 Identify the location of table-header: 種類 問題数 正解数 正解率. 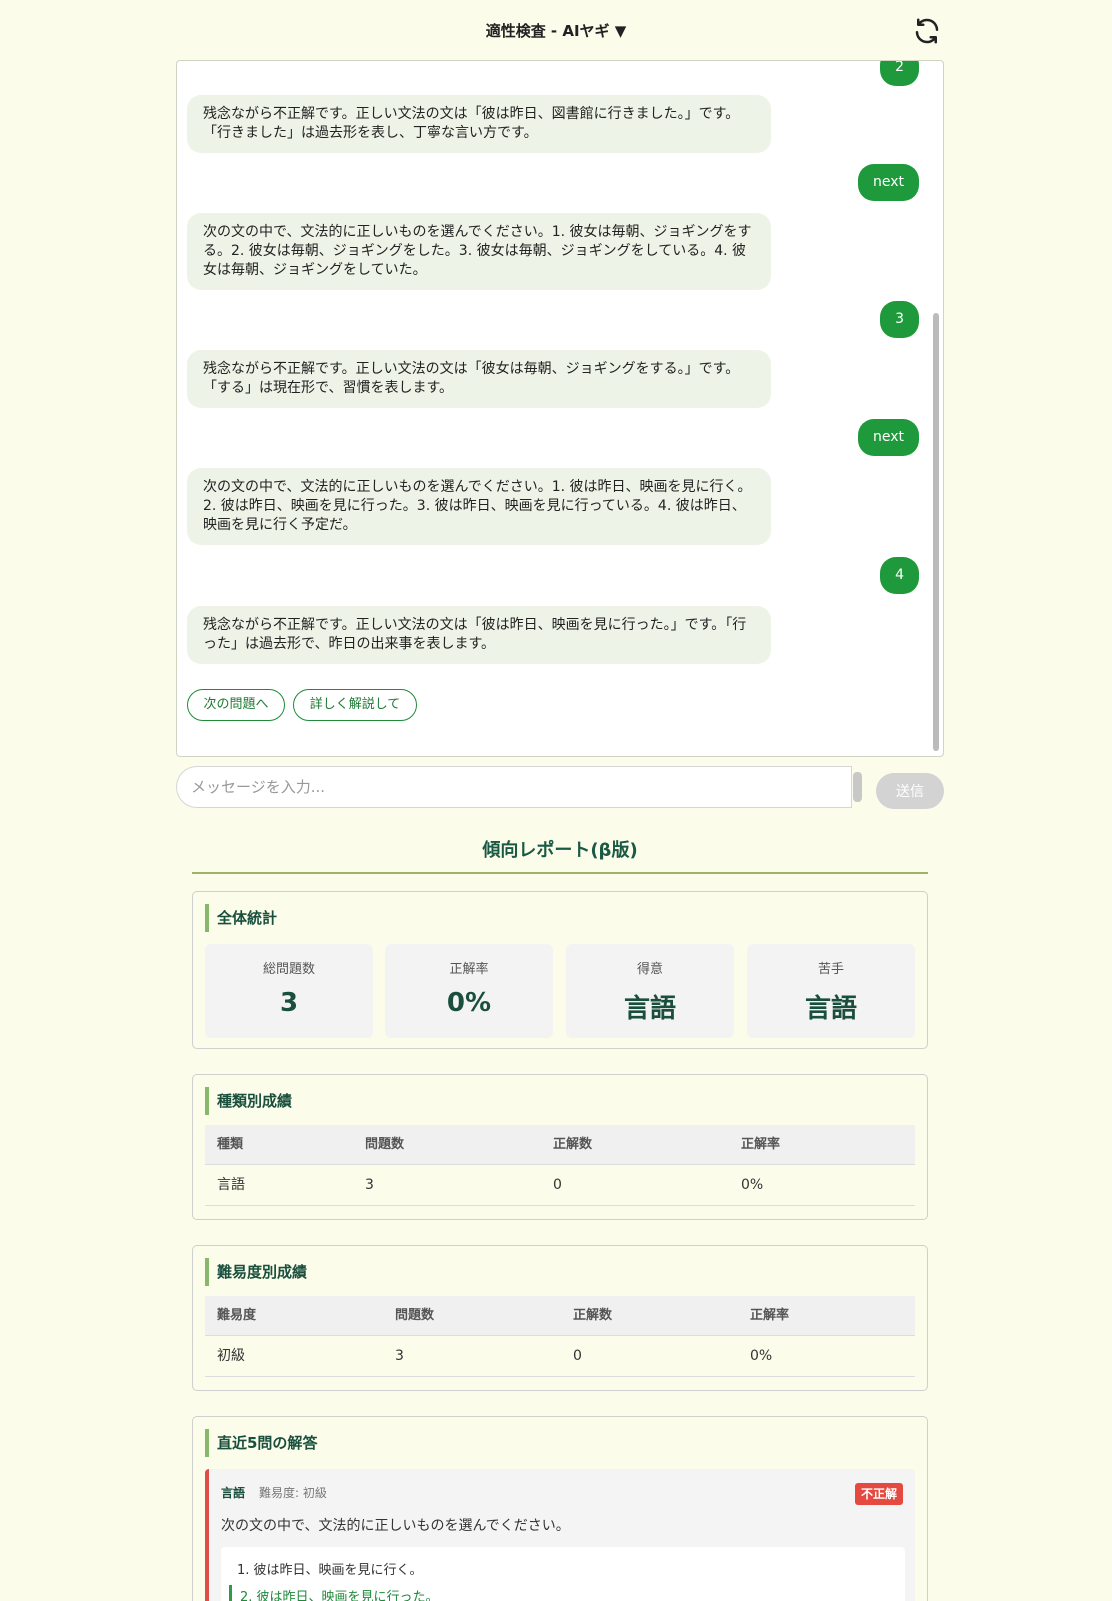
(560, 1145).